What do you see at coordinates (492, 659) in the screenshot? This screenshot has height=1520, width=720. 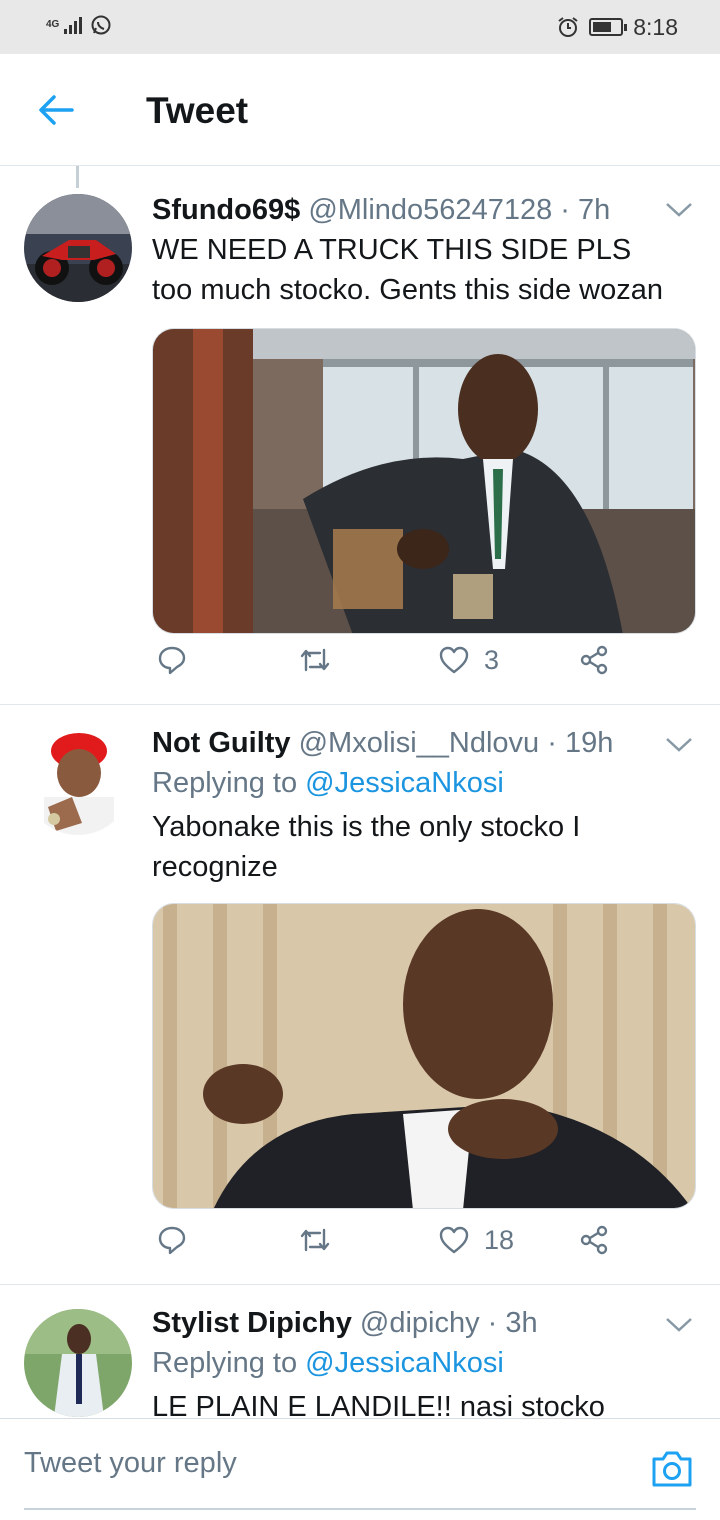 I see `like-count: 3` at bounding box center [492, 659].